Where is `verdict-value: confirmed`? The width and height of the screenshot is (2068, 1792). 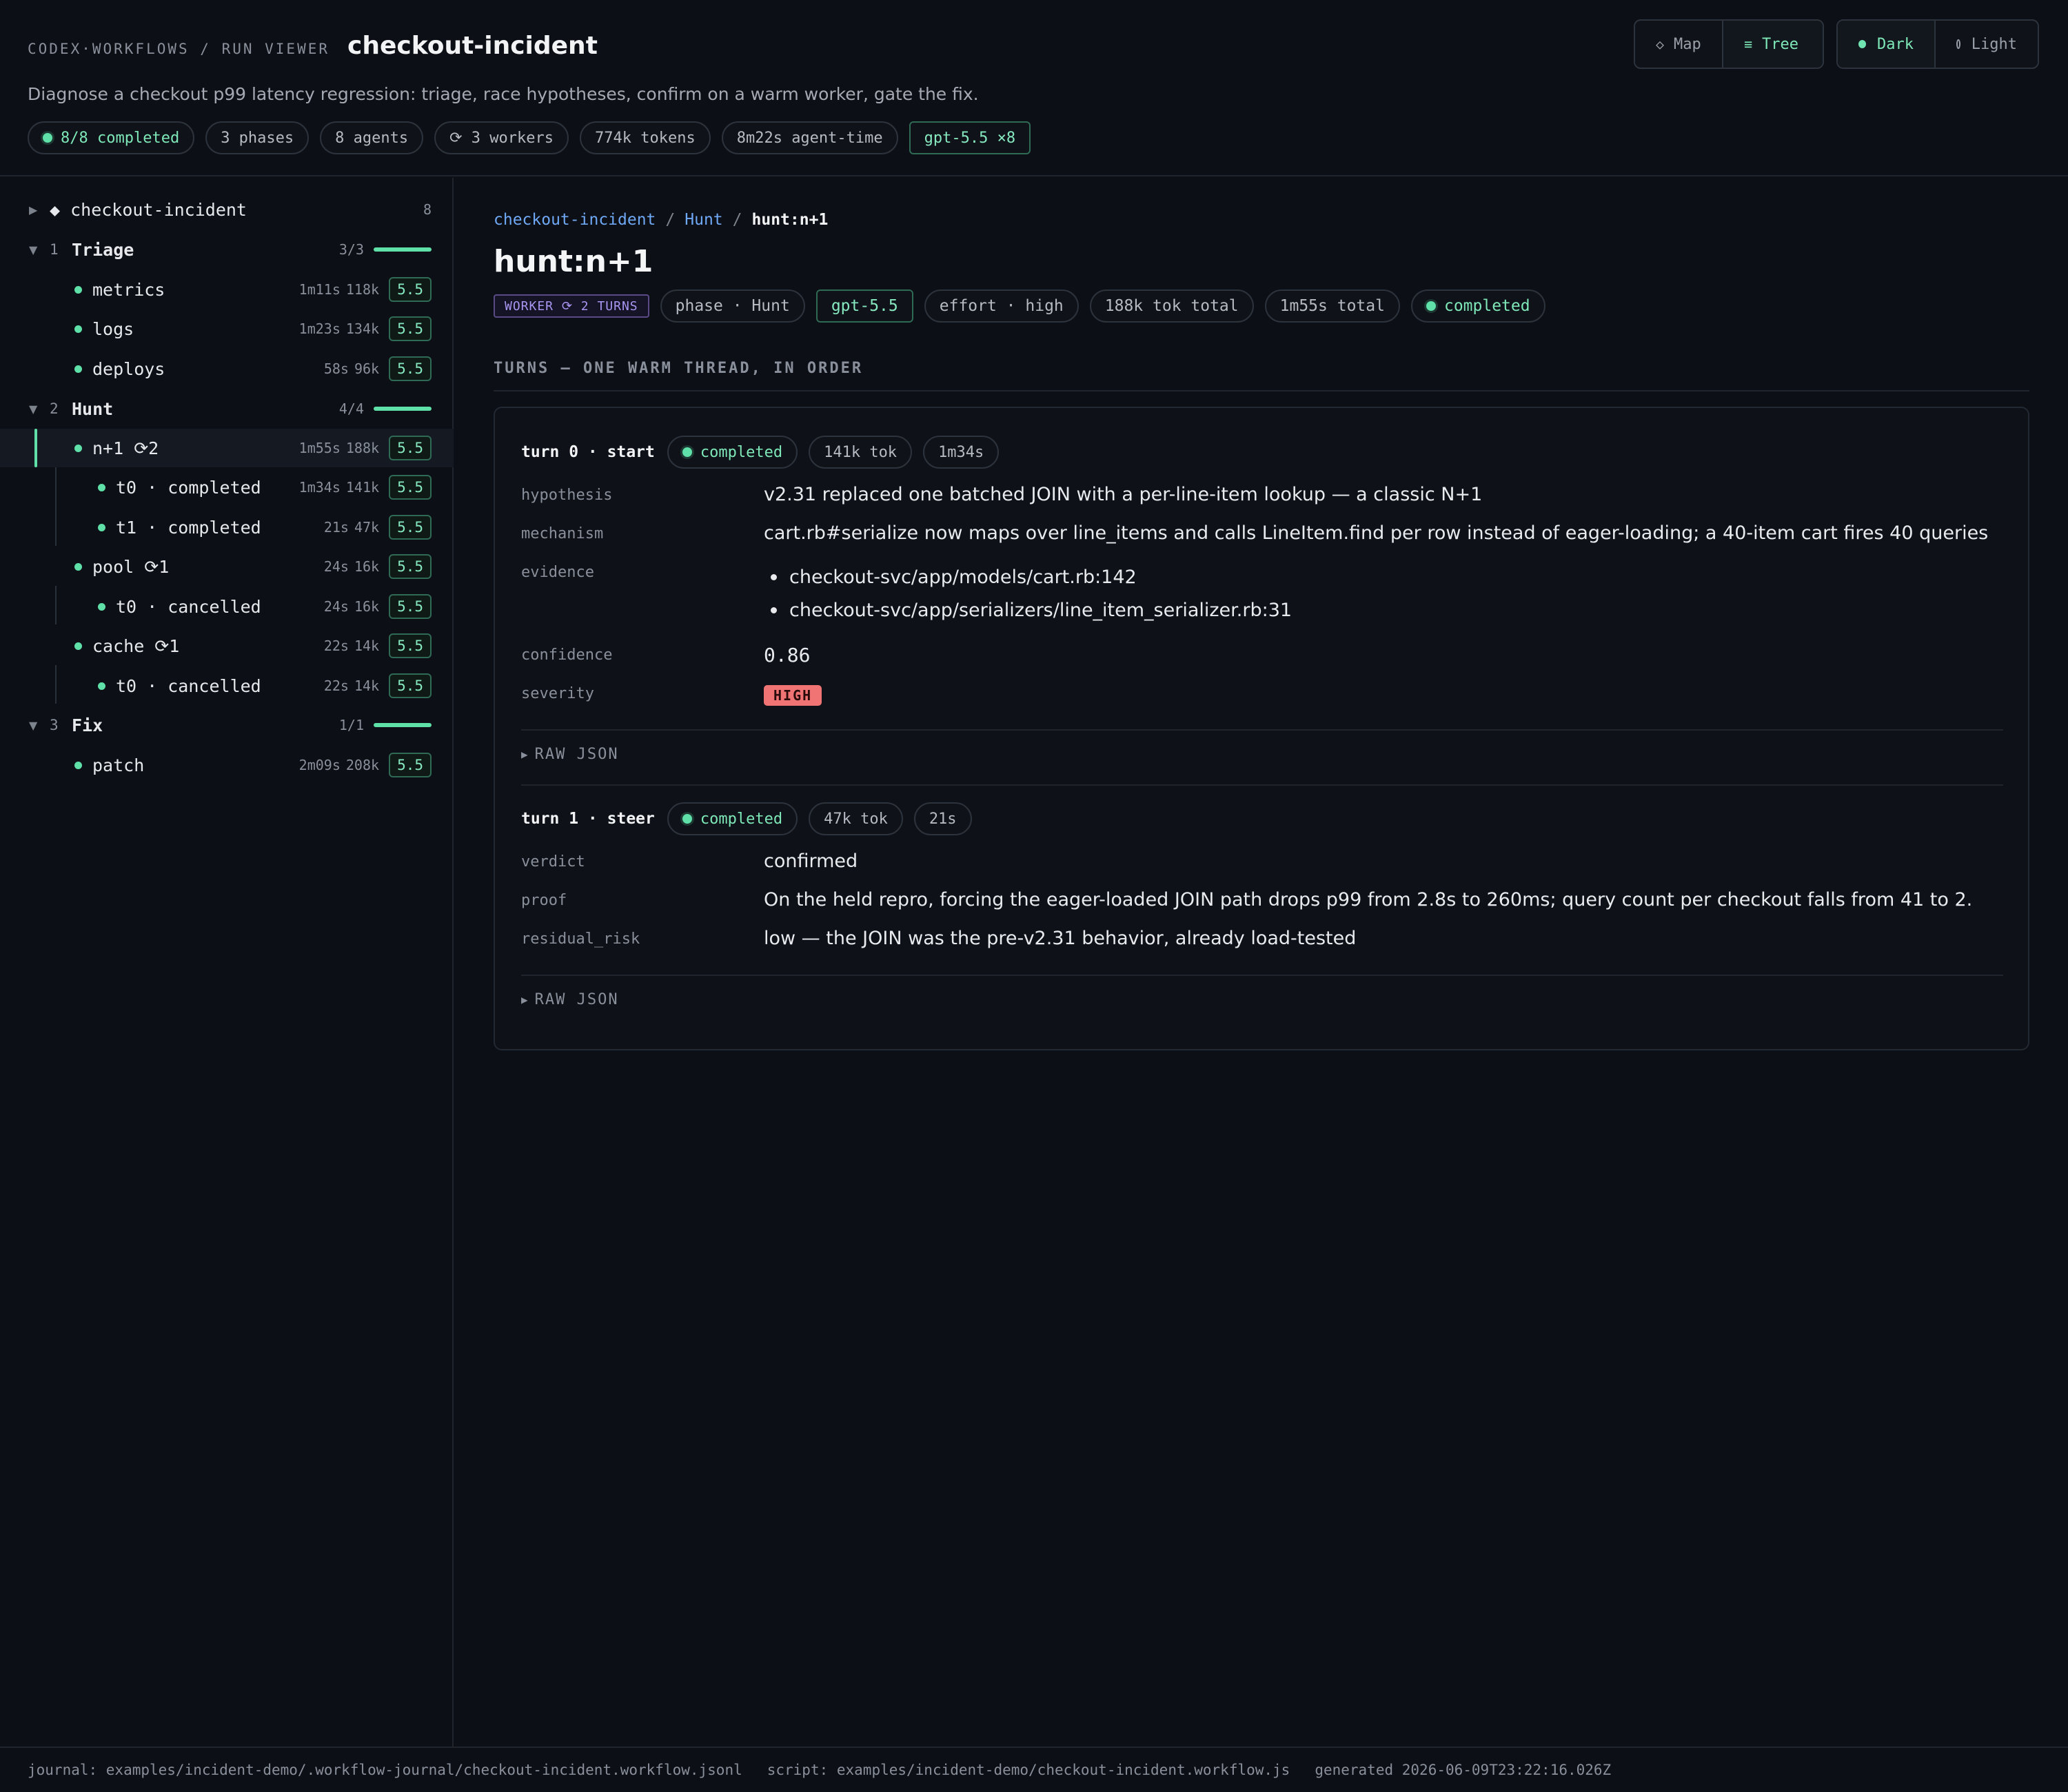 verdict-value: confirmed is located at coordinates (811, 861).